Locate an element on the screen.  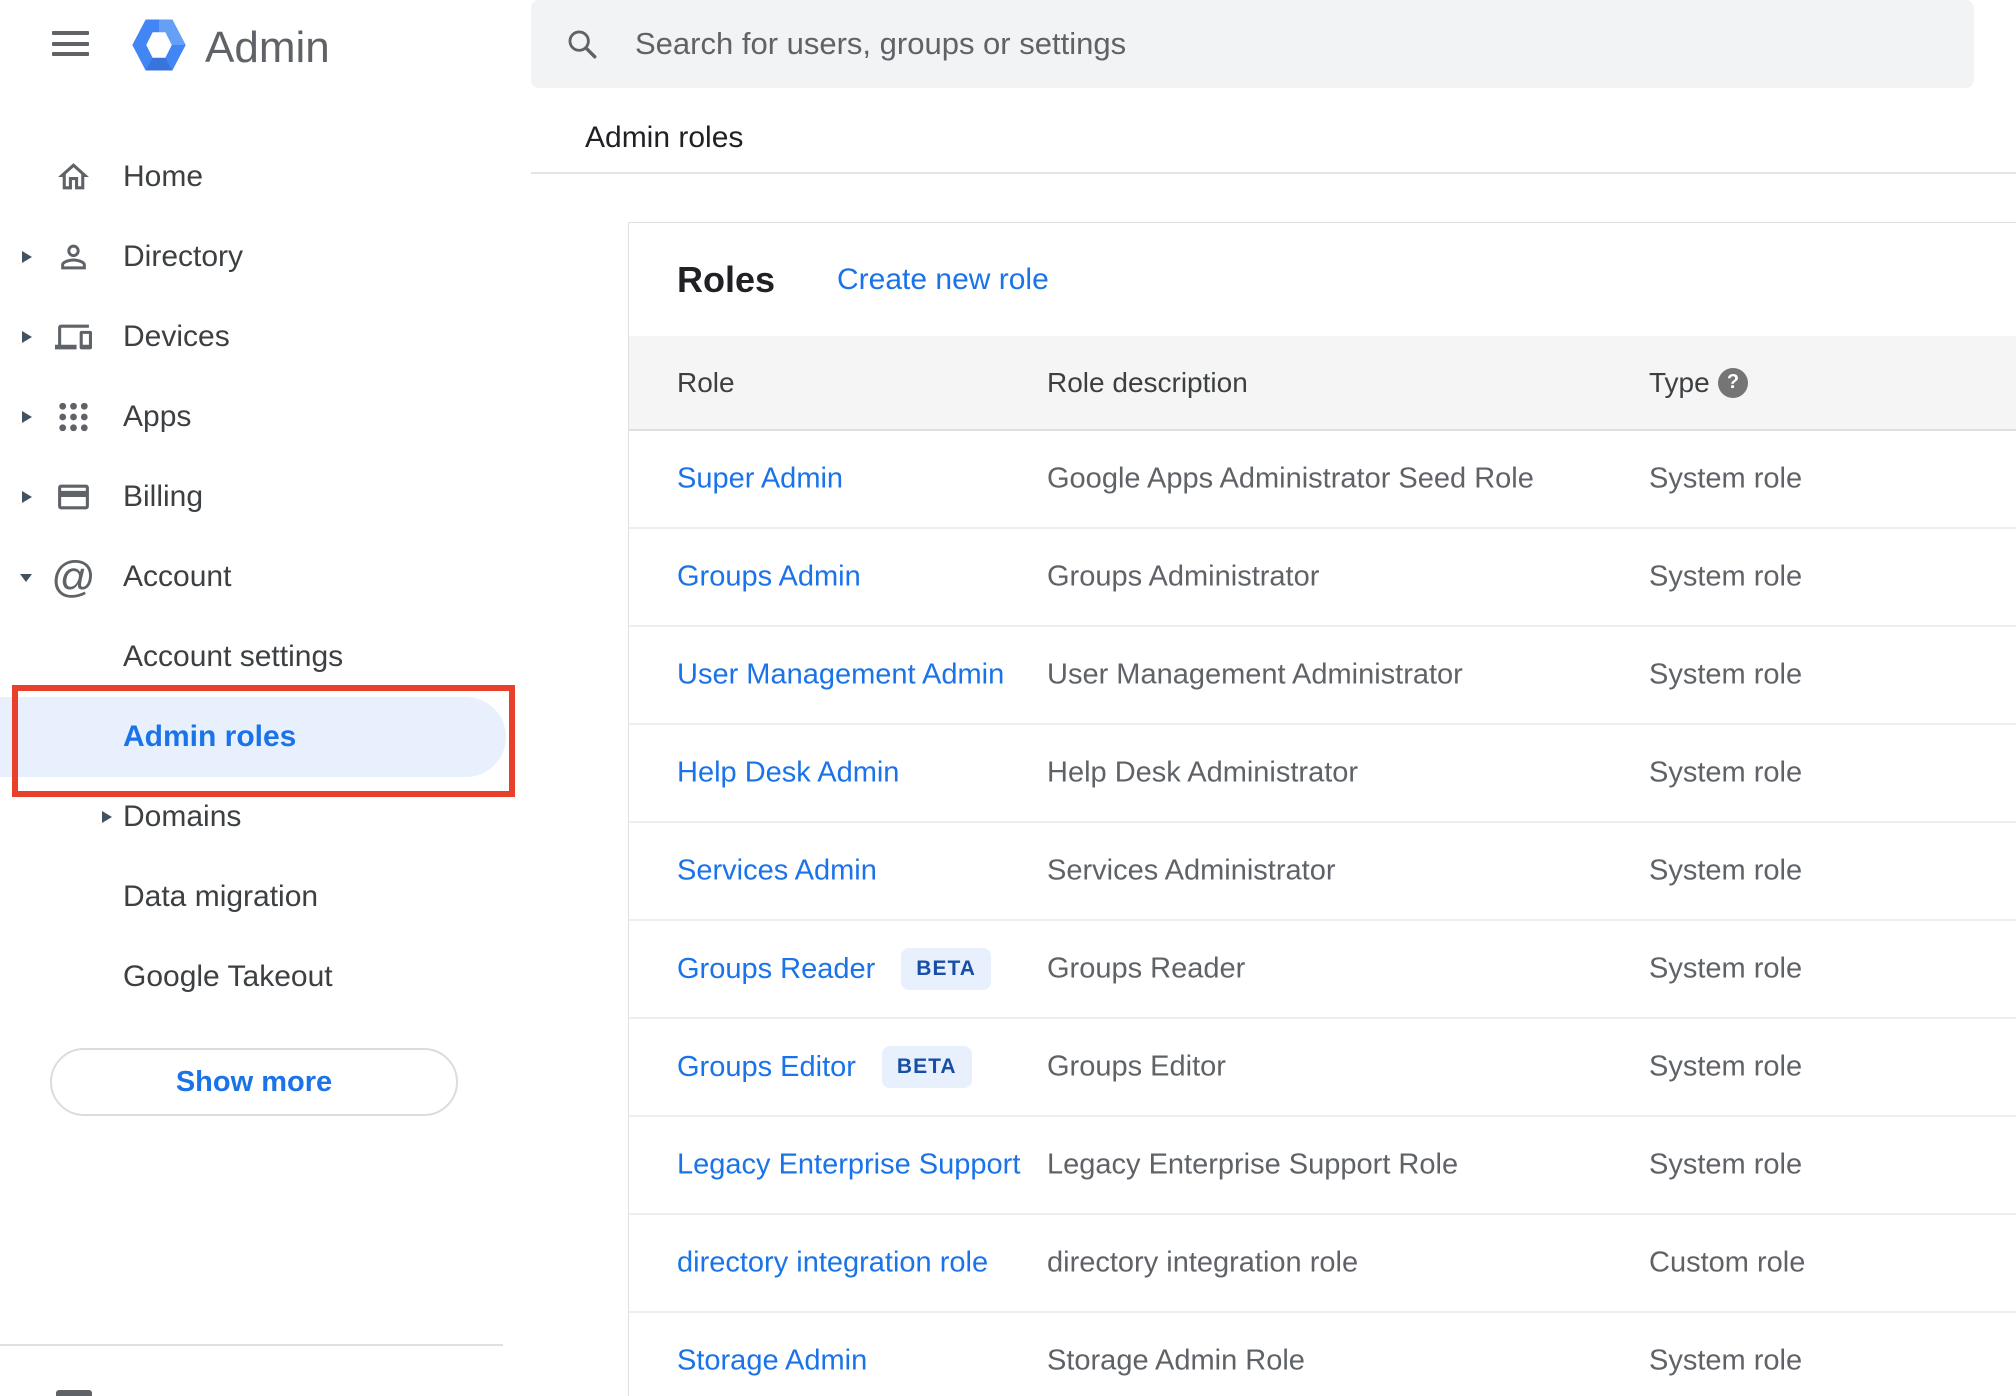
role-link: Help Desk Admin is located at coordinates (788, 773).